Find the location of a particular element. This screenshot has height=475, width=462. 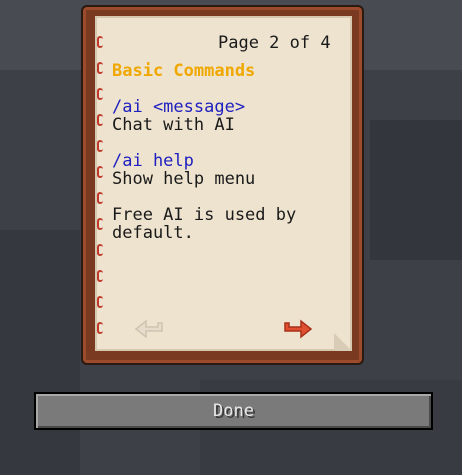

command-text: /ai <message> is located at coordinates (179, 107).